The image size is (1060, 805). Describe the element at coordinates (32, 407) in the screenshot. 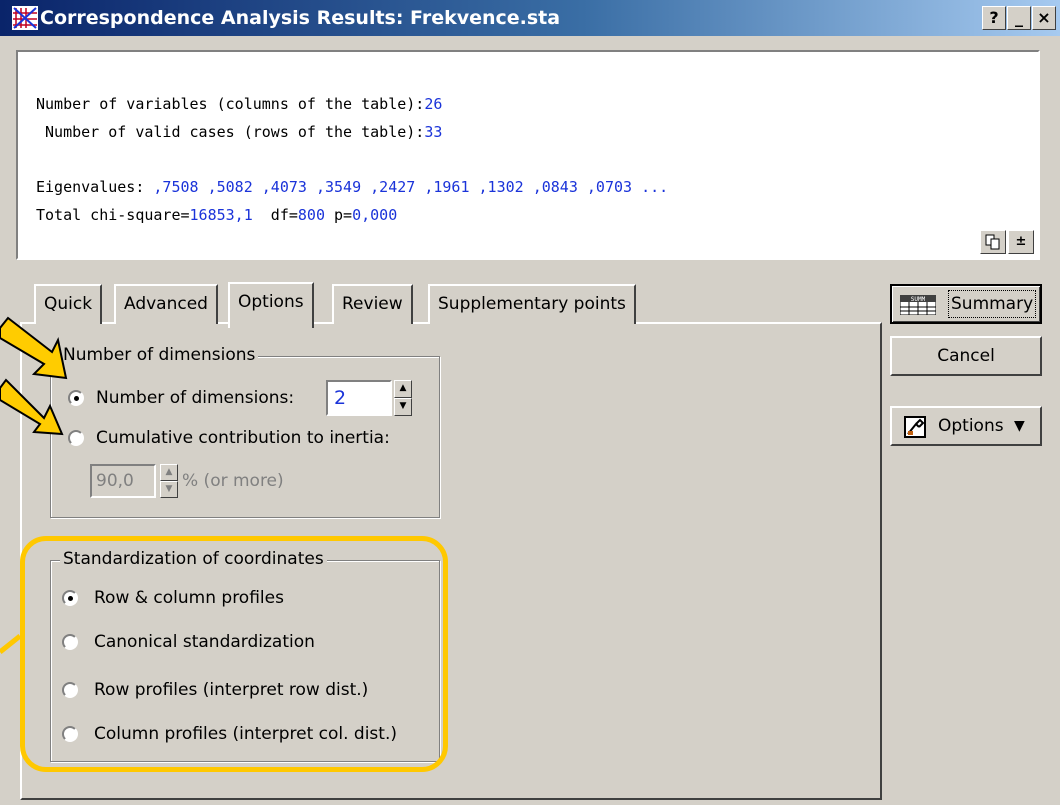

I see `arrow-to-cumulative-contribution` at that location.